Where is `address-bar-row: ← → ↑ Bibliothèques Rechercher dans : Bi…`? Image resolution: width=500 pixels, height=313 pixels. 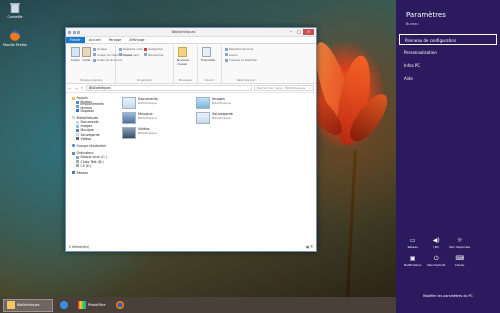 address-bar-row: ← → ↑ Bibliothèques Rechercher dans : Bi… is located at coordinates (191, 88).